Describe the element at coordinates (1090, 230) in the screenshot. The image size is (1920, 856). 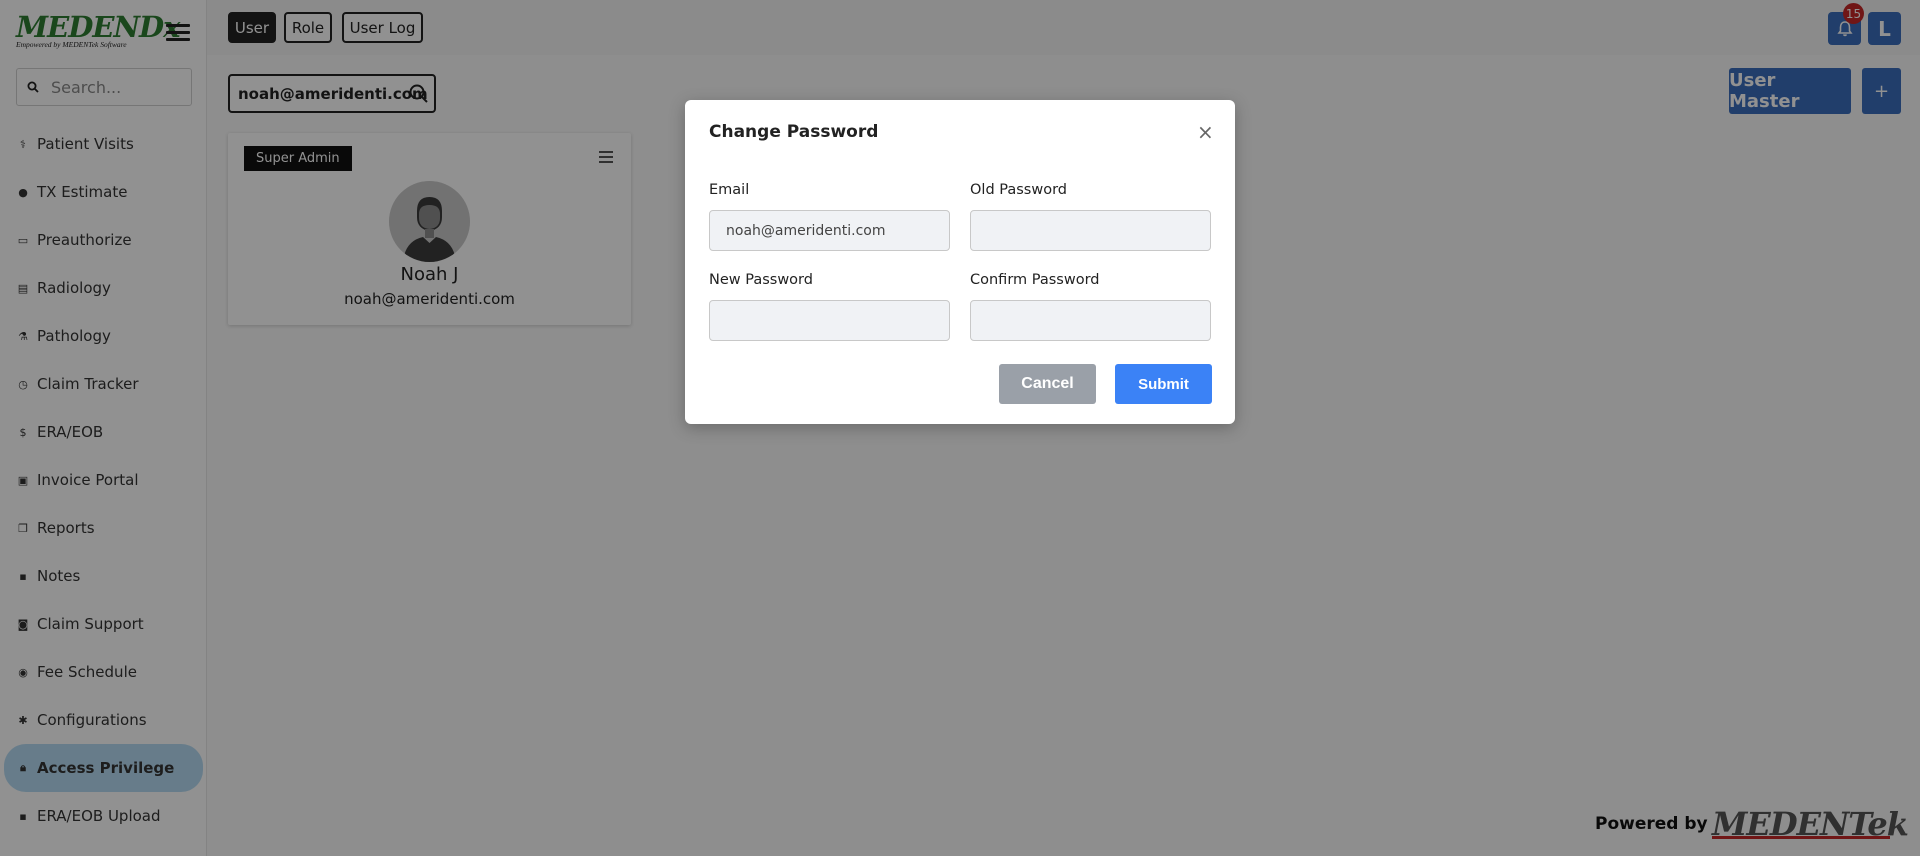
I see `old-password-field` at that location.